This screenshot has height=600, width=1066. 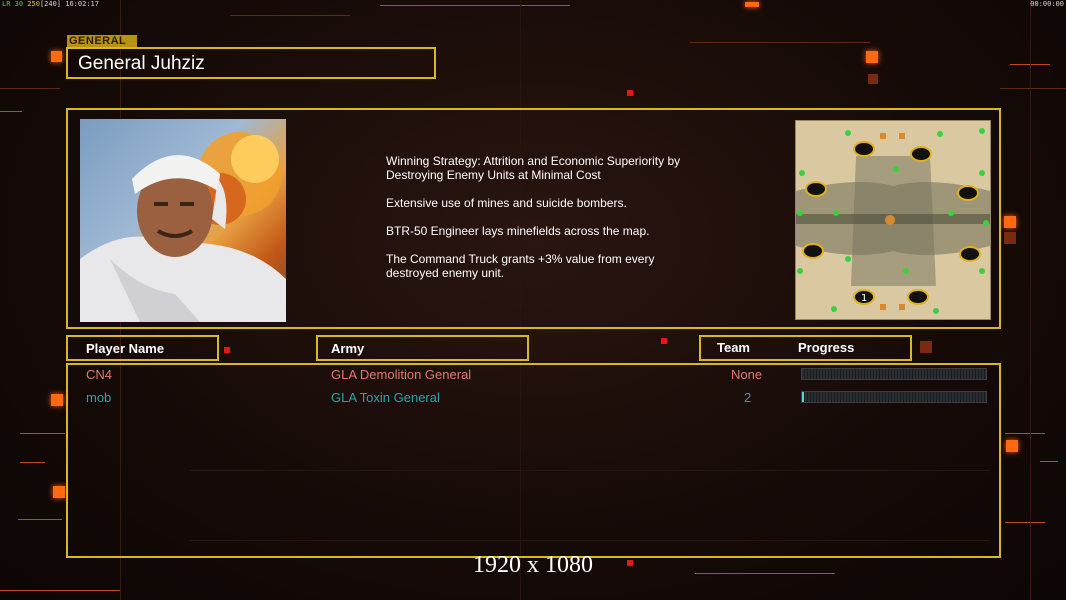 What do you see at coordinates (533, 565) in the screenshot?
I see `resolution-overlay: 1920 x 1080` at bounding box center [533, 565].